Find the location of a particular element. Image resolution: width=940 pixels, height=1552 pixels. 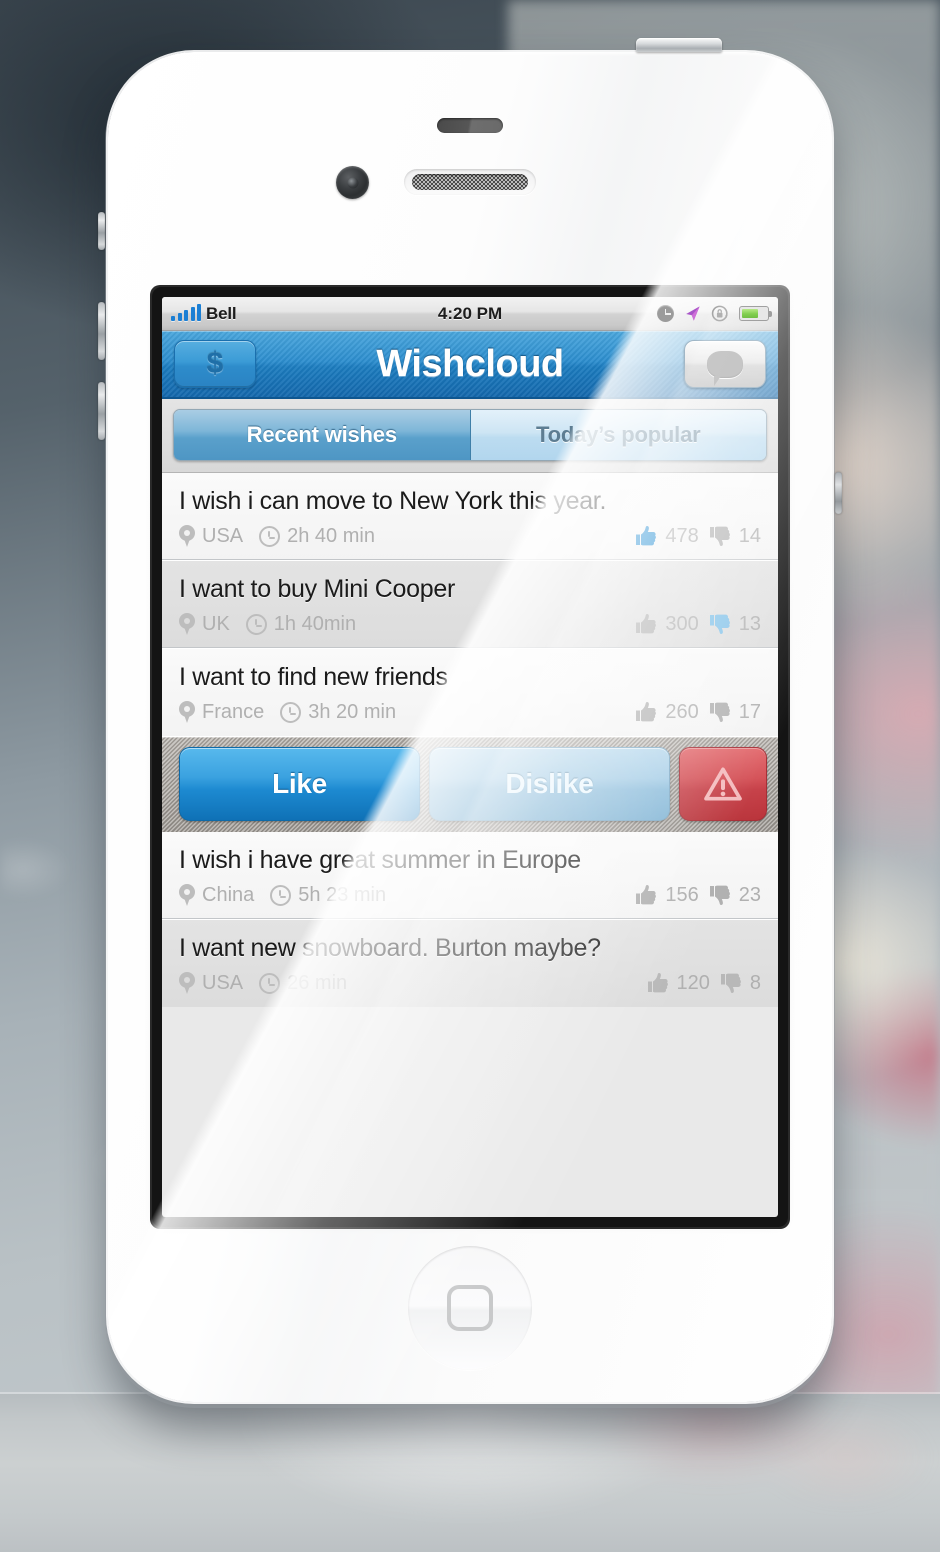

front-camera-icon is located at coordinates (352, 182).